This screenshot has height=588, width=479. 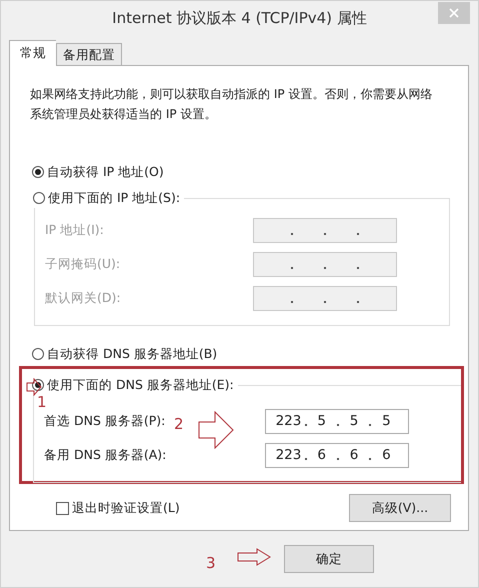 I want to click on description-text: 如果网络支持此功能，则可以获取自动指派的 IP 设置。否则，你需要从网络系统管理员处获得适当的 IP 设置。, so click(x=232, y=104).